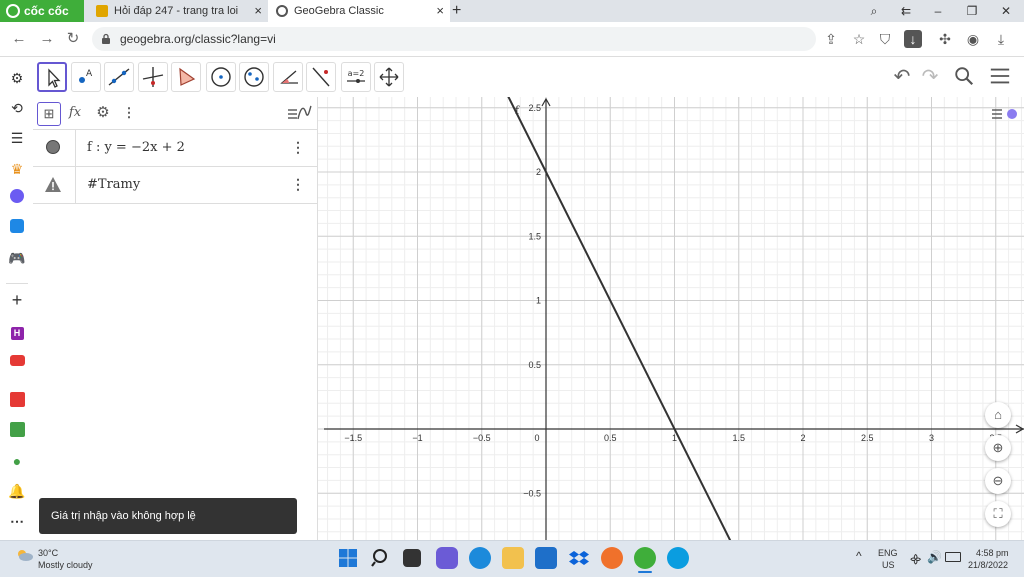  What do you see at coordinates (678, 558) in the screenshot?
I see `skype-icon` at bounding box center [678, 558].